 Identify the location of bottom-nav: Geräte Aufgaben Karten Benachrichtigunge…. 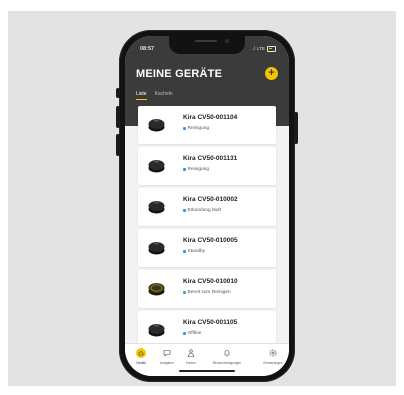
(207, 359).